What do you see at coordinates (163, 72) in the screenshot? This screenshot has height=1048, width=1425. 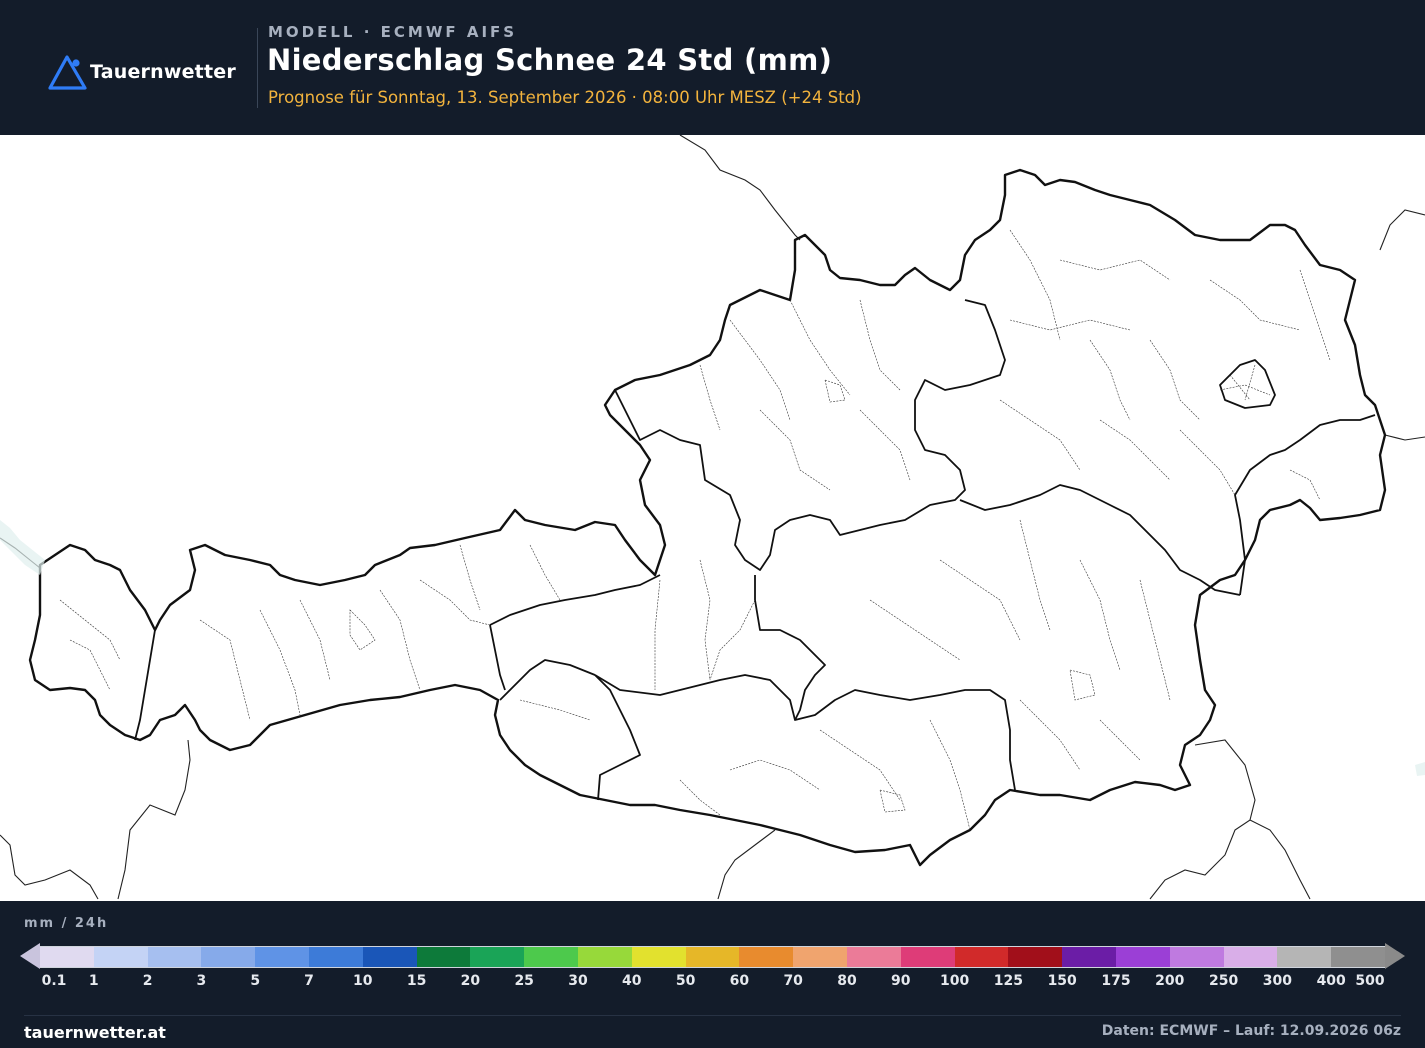 I see `brand-name: Tauernwetter` at bounding box center [163, 72].